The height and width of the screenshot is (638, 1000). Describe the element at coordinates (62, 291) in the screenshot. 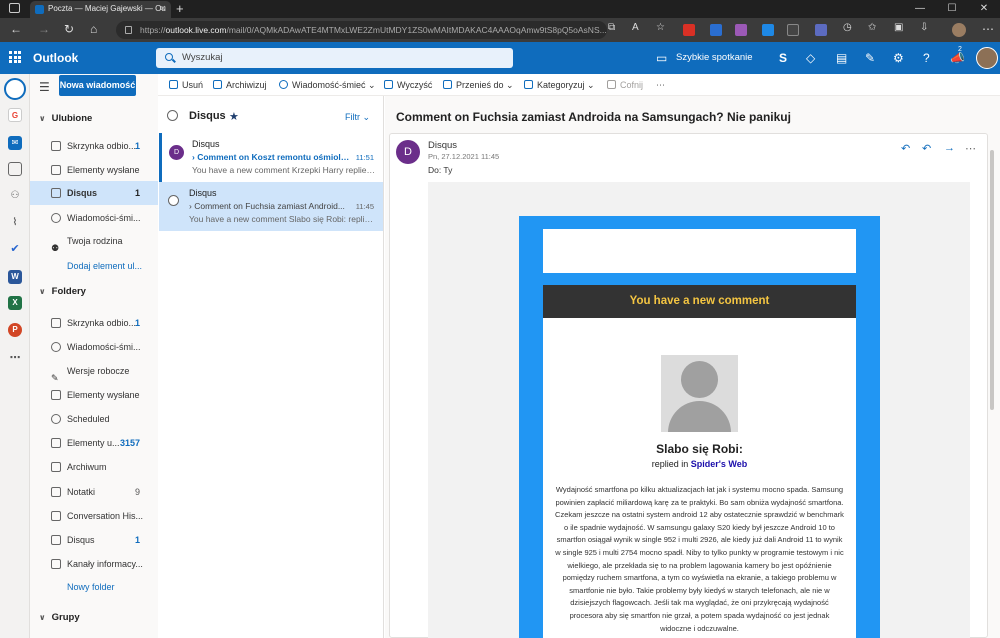

I see `folders-section: ∨ Foldery` at that location.